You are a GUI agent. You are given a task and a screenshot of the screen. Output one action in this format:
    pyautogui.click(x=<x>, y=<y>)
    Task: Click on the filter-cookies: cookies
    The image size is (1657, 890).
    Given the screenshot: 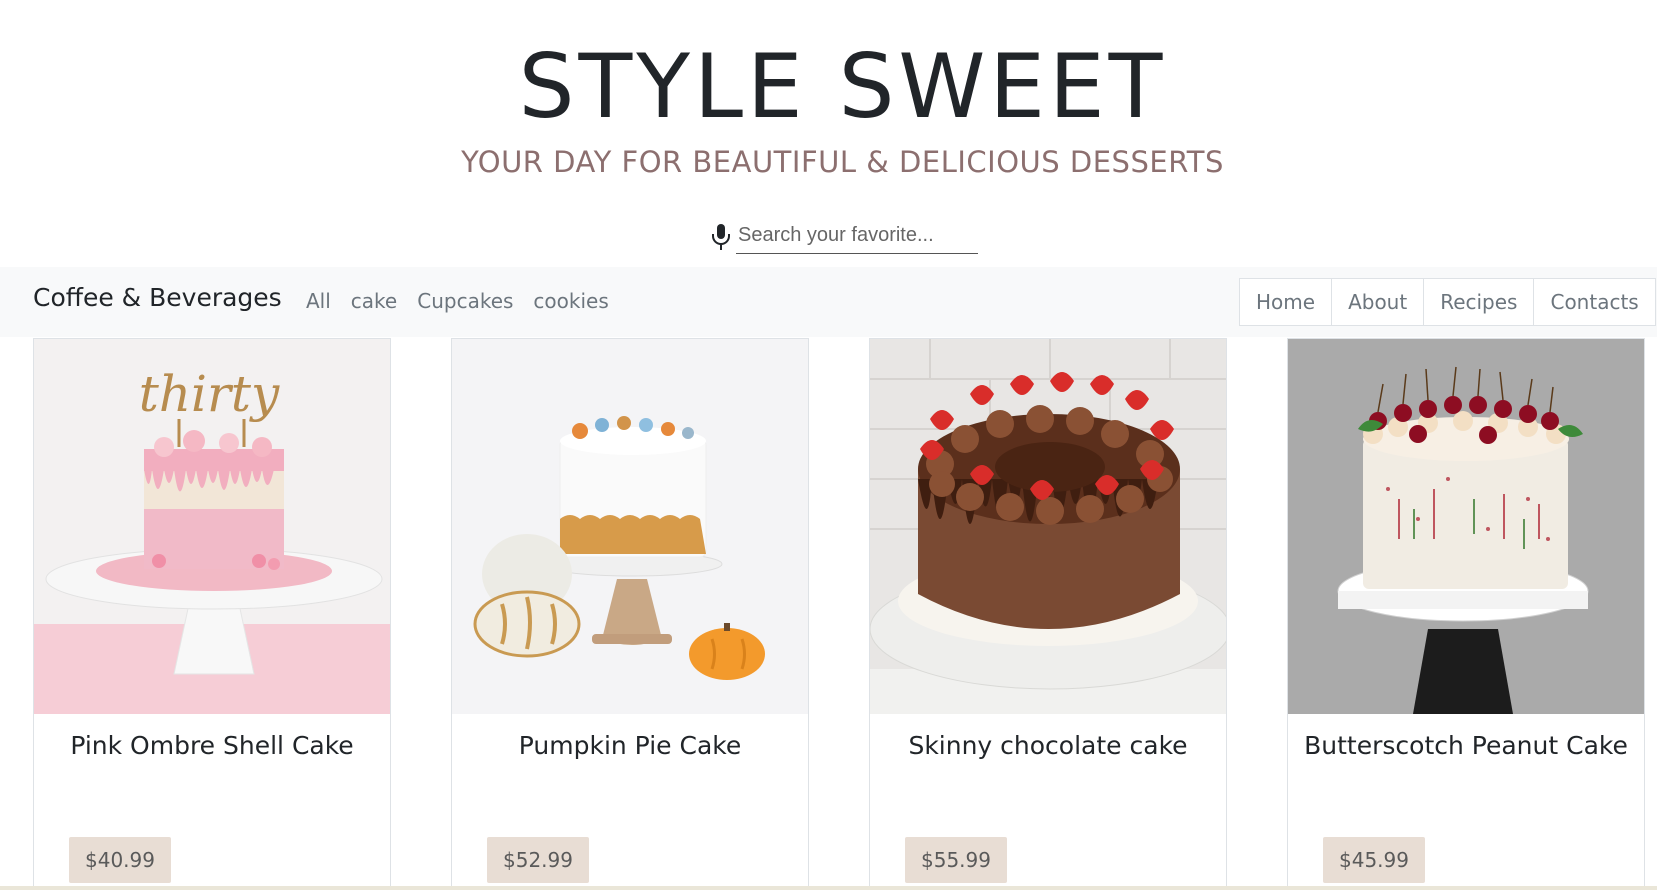 What is the action you would take?
    pyautogui.click(x=570, y=301)
    